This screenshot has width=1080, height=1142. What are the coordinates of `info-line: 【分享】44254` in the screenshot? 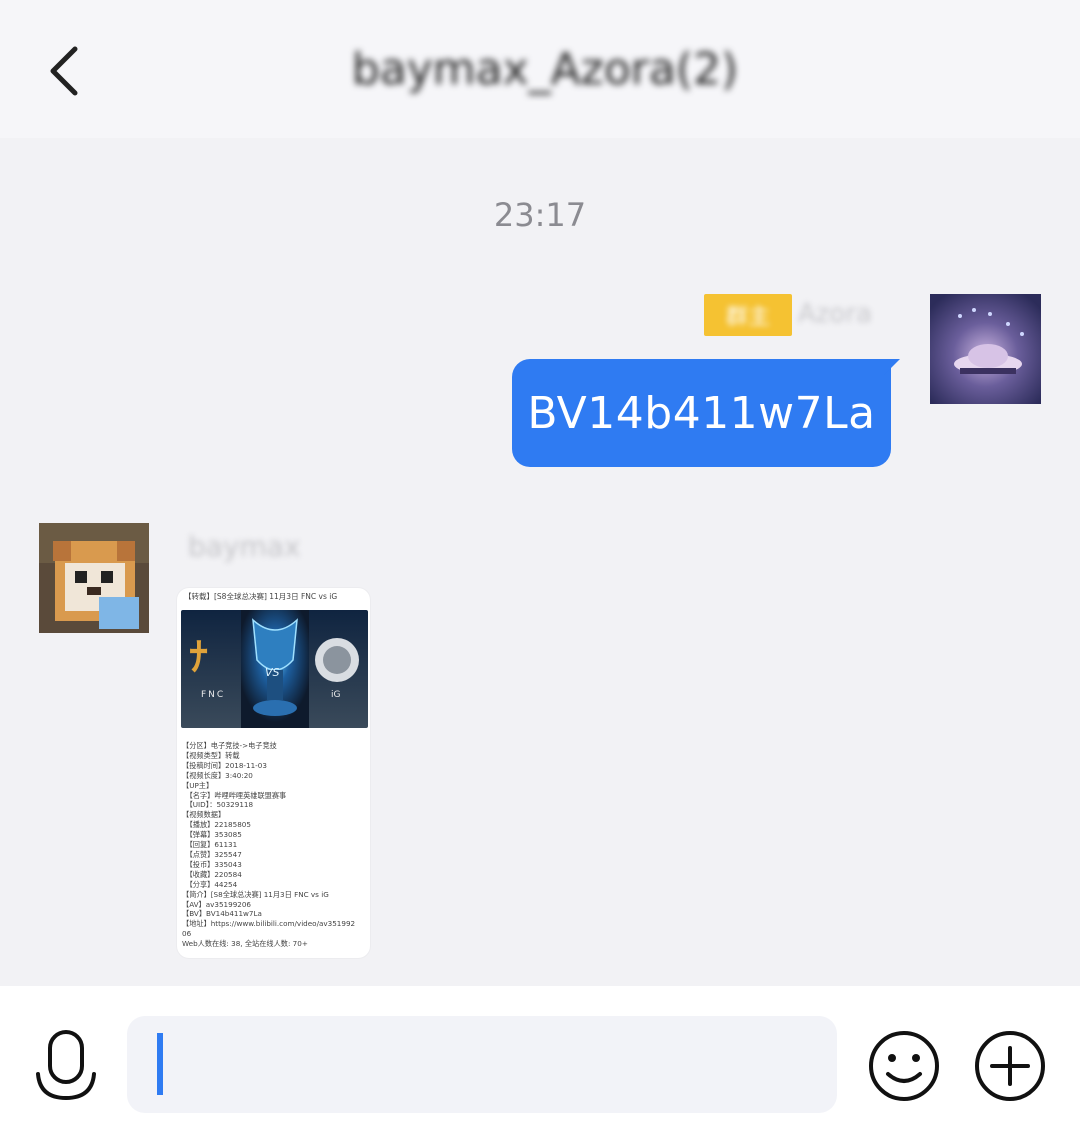 It's located at (210, 884).